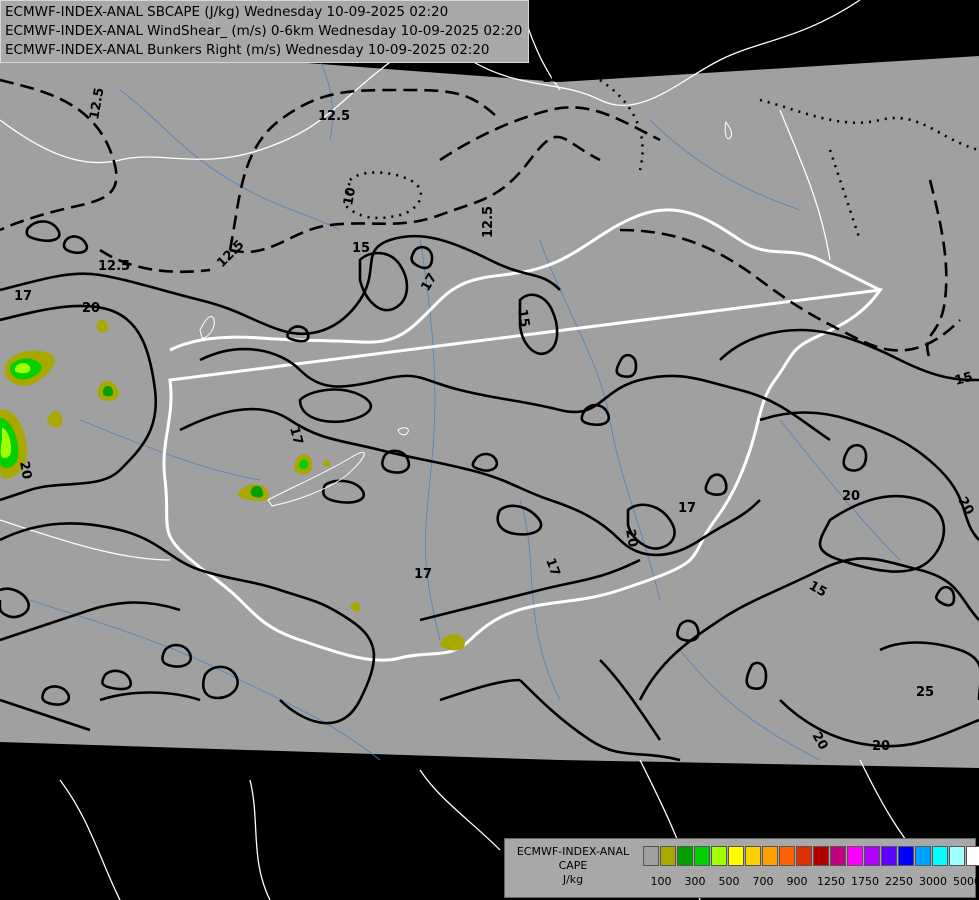 This screenshot has height=900, width=979. Describe the element at coordinates (573, 879) in the screenshot. I see `legend-title-unit: J/kg` at that location.